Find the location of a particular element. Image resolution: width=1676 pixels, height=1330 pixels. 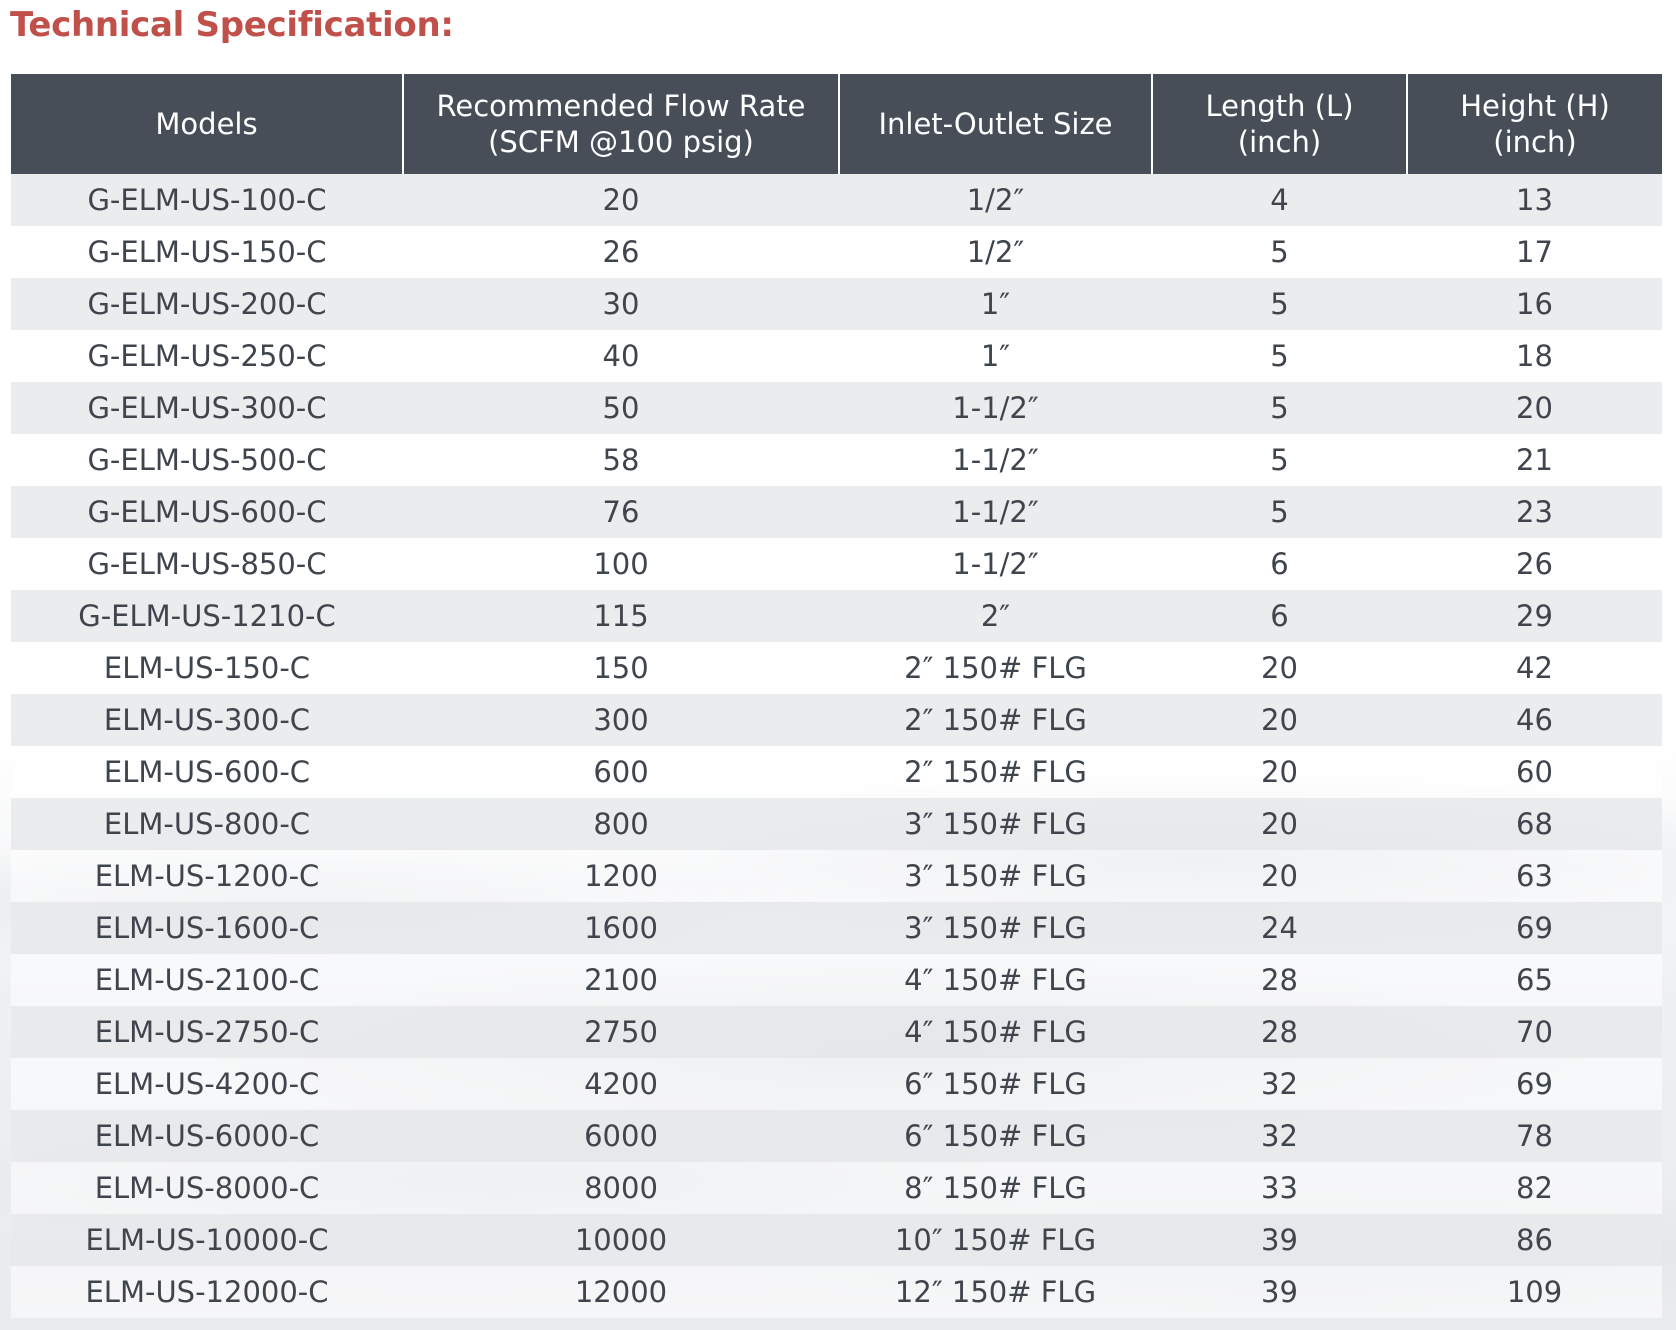

header-flow-rate-line2: (SCFM @100 psig) is located at coordinates (621, 142).